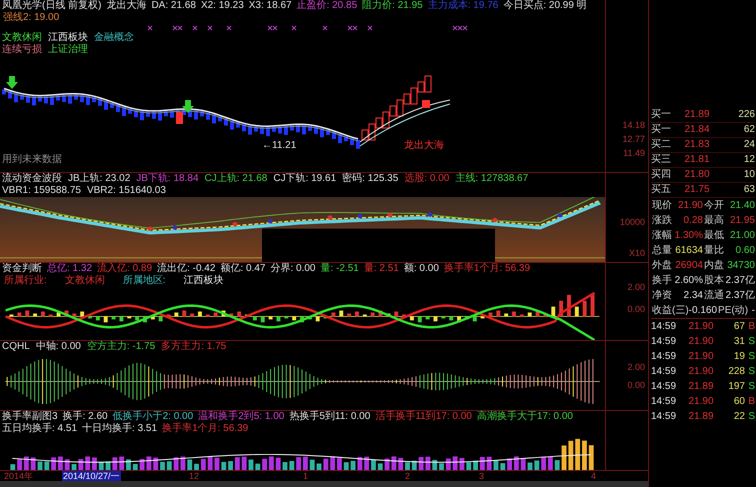 The width and height of the screenshot is (756, 487). Describe the element at coordinates (697, 190) in the screenshot. I see `quote-value: 21.75` at that location.